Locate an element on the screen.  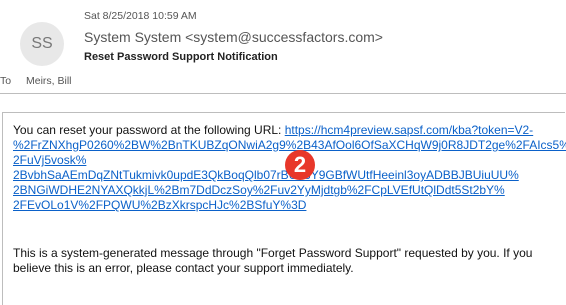
message-subject: Reset Password Support Notification is located at coordinates (181, 57).